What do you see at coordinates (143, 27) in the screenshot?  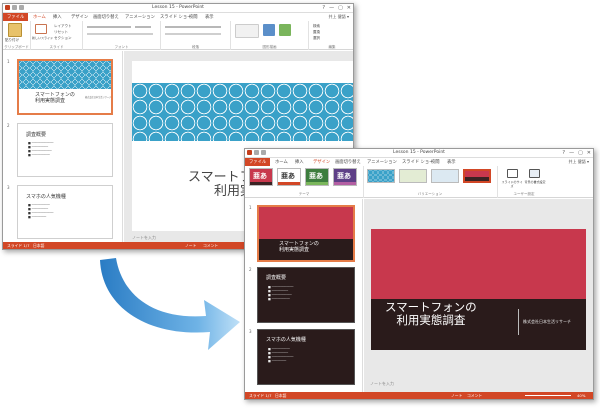 I see `font-size-box` at bounding box center [143, 27].